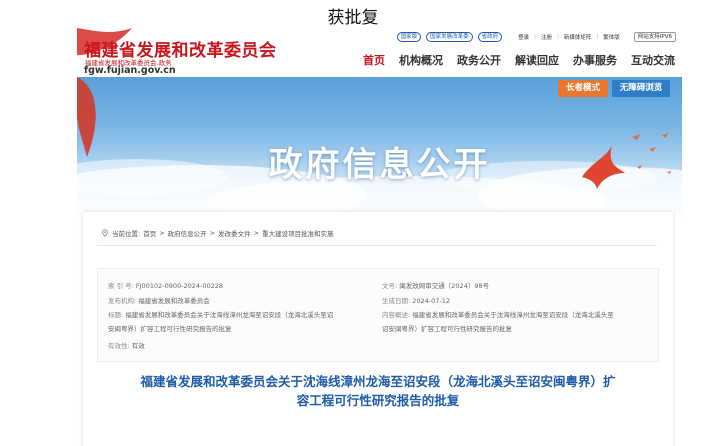  Describe the element at coordinates (447, 329) in the screenshot. I see `meta-summary-cont: 诏安闽粤界）扩容工程可行性研究报告的批复` at that location.